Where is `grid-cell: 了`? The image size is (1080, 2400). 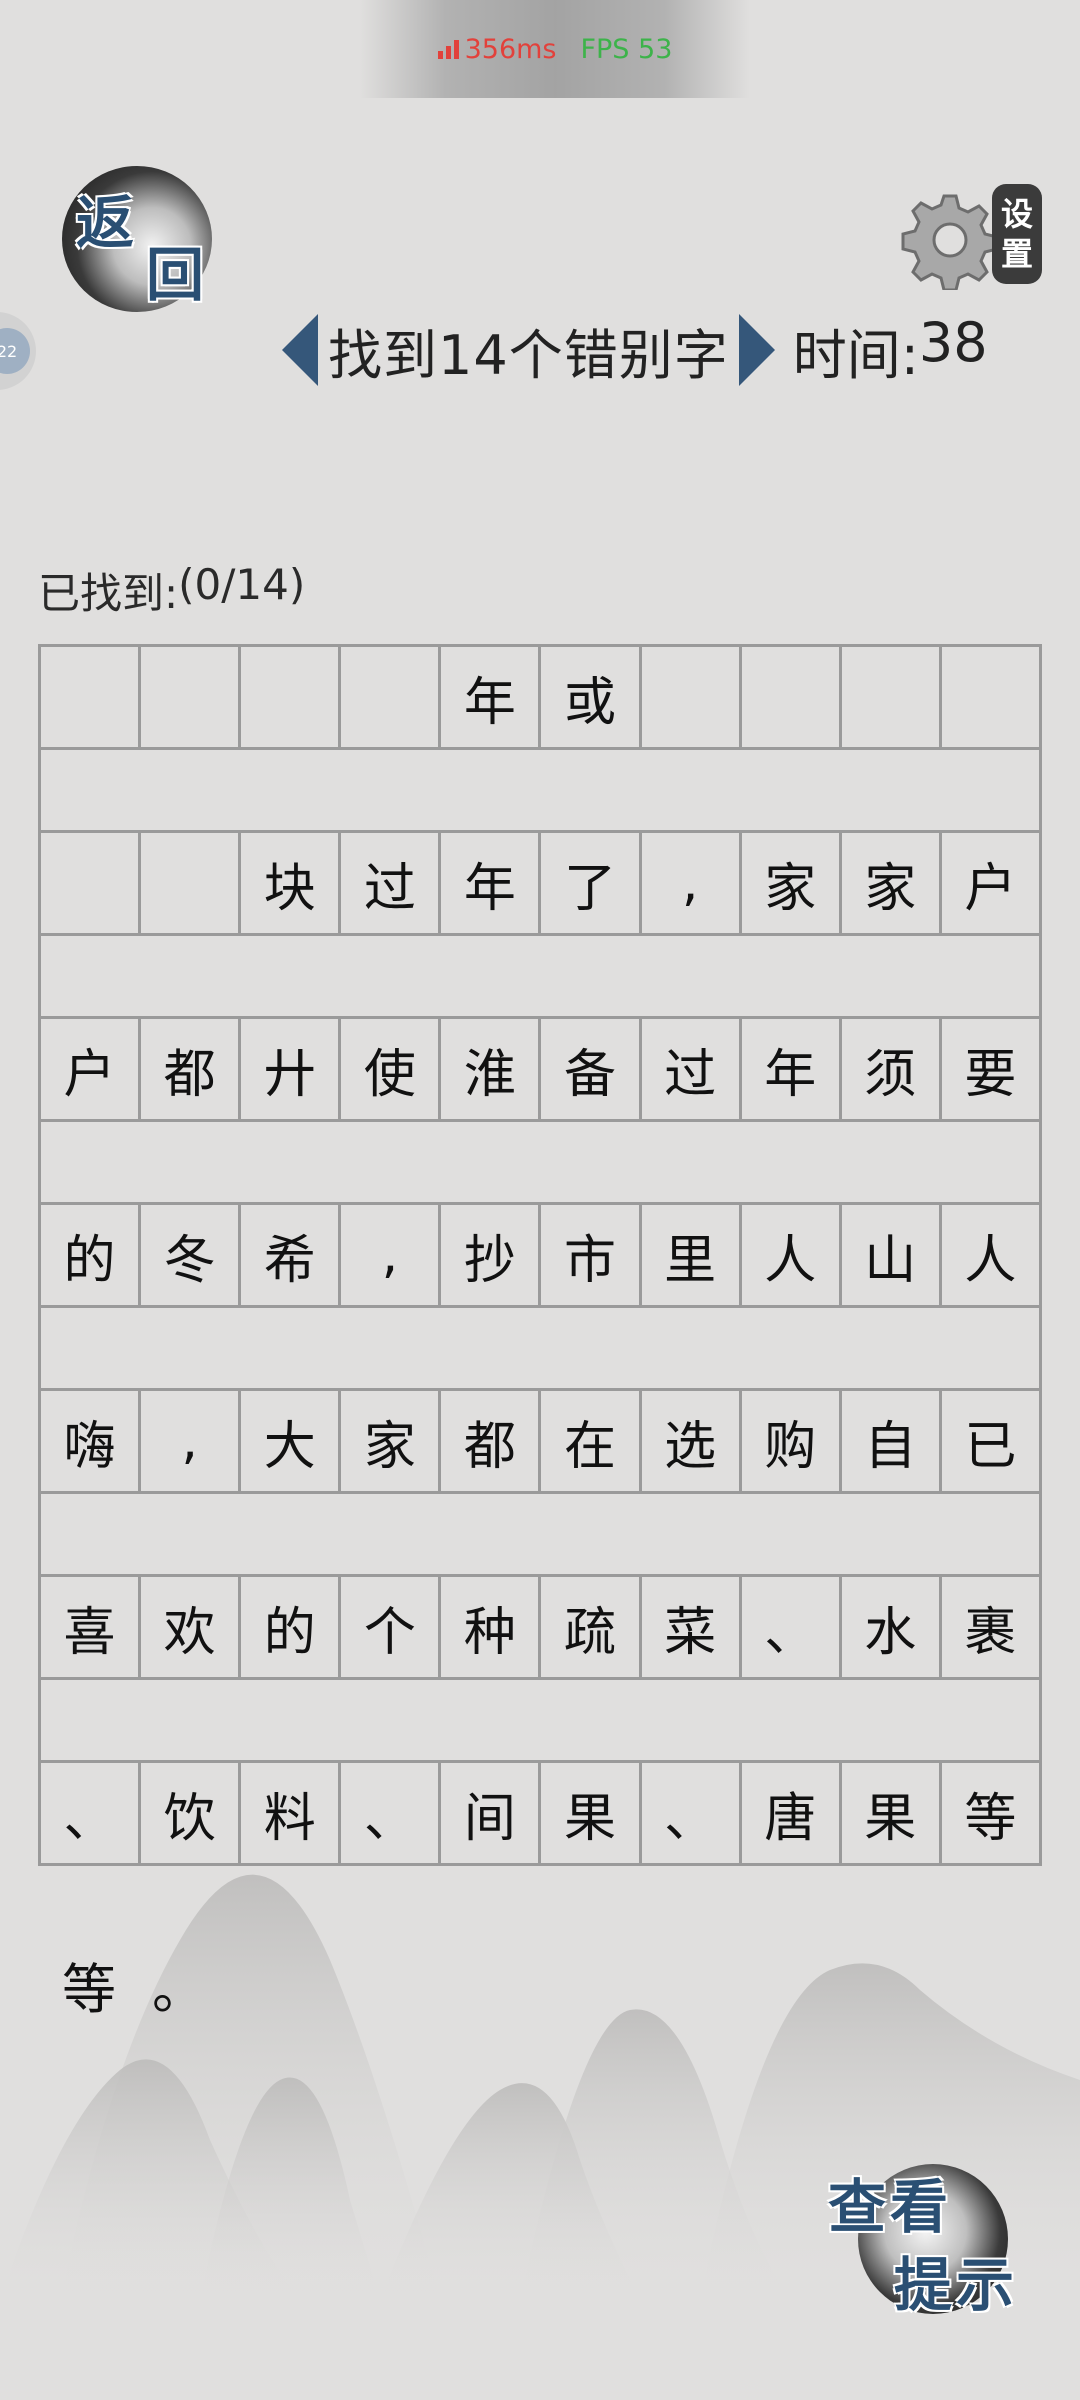 grid-cell: 了 is located at coordinates (591, 883).